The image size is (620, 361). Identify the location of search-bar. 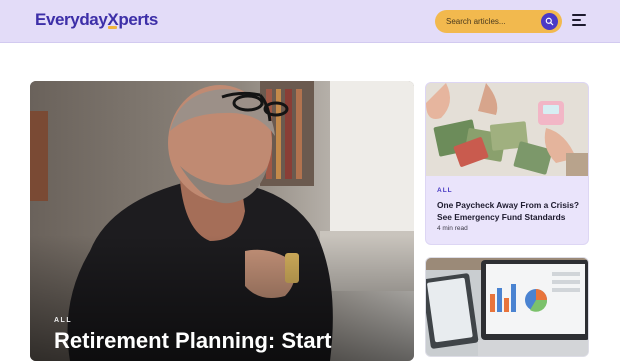
(498, 21).